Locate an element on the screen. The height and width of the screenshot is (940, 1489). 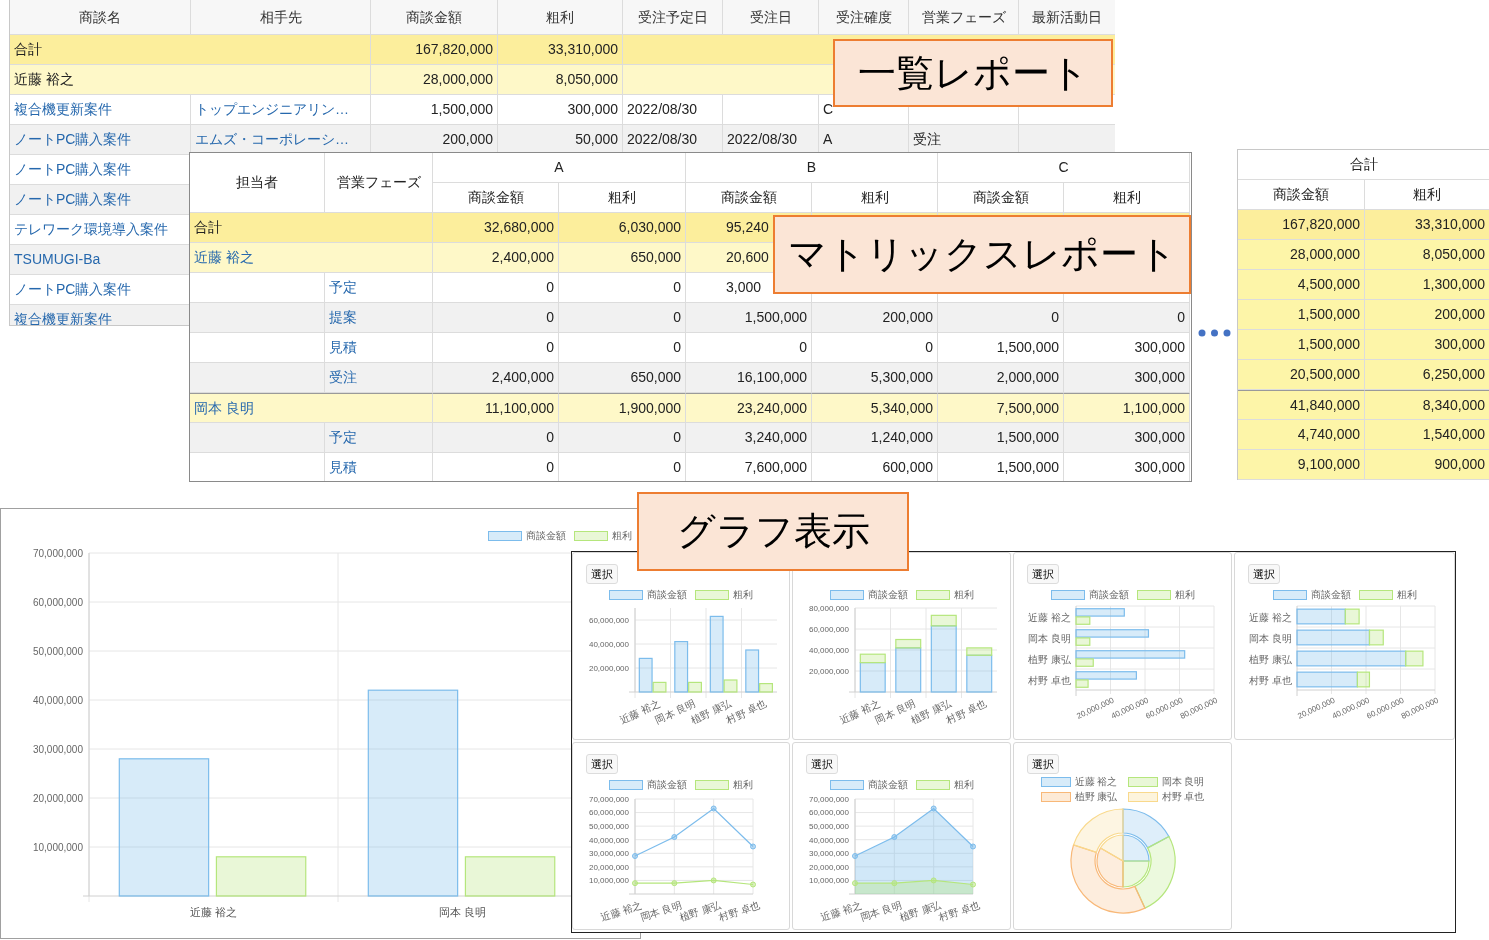
table-cell: 1,540,000 is located at coordinates (1427, 435).